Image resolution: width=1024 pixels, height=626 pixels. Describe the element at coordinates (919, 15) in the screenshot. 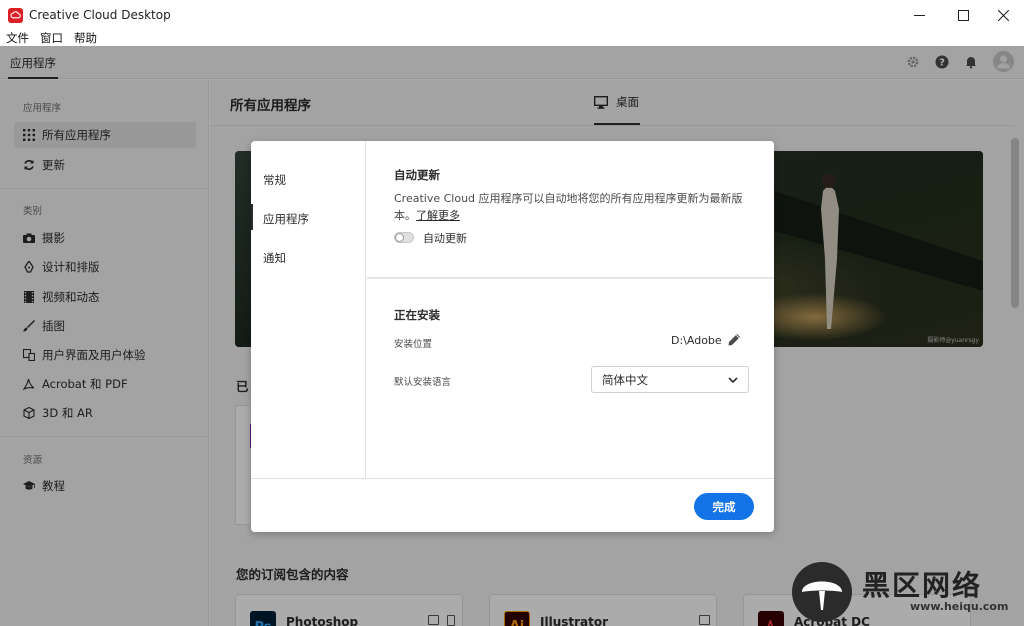

I see `minimize-button` at that location.